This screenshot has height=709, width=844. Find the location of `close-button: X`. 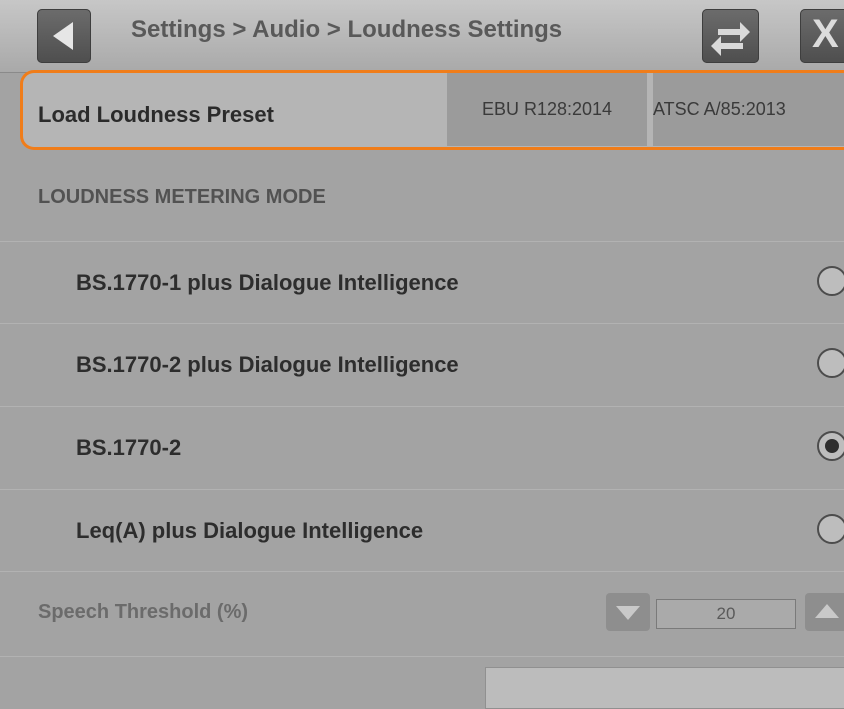

close-button: X is located at coordinates (822, 36).